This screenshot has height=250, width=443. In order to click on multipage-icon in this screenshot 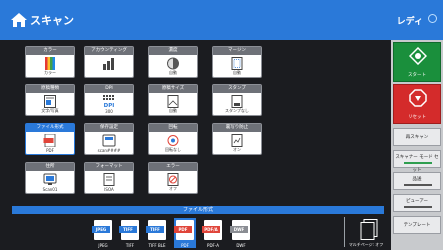, I will do `click(369, 230)`.